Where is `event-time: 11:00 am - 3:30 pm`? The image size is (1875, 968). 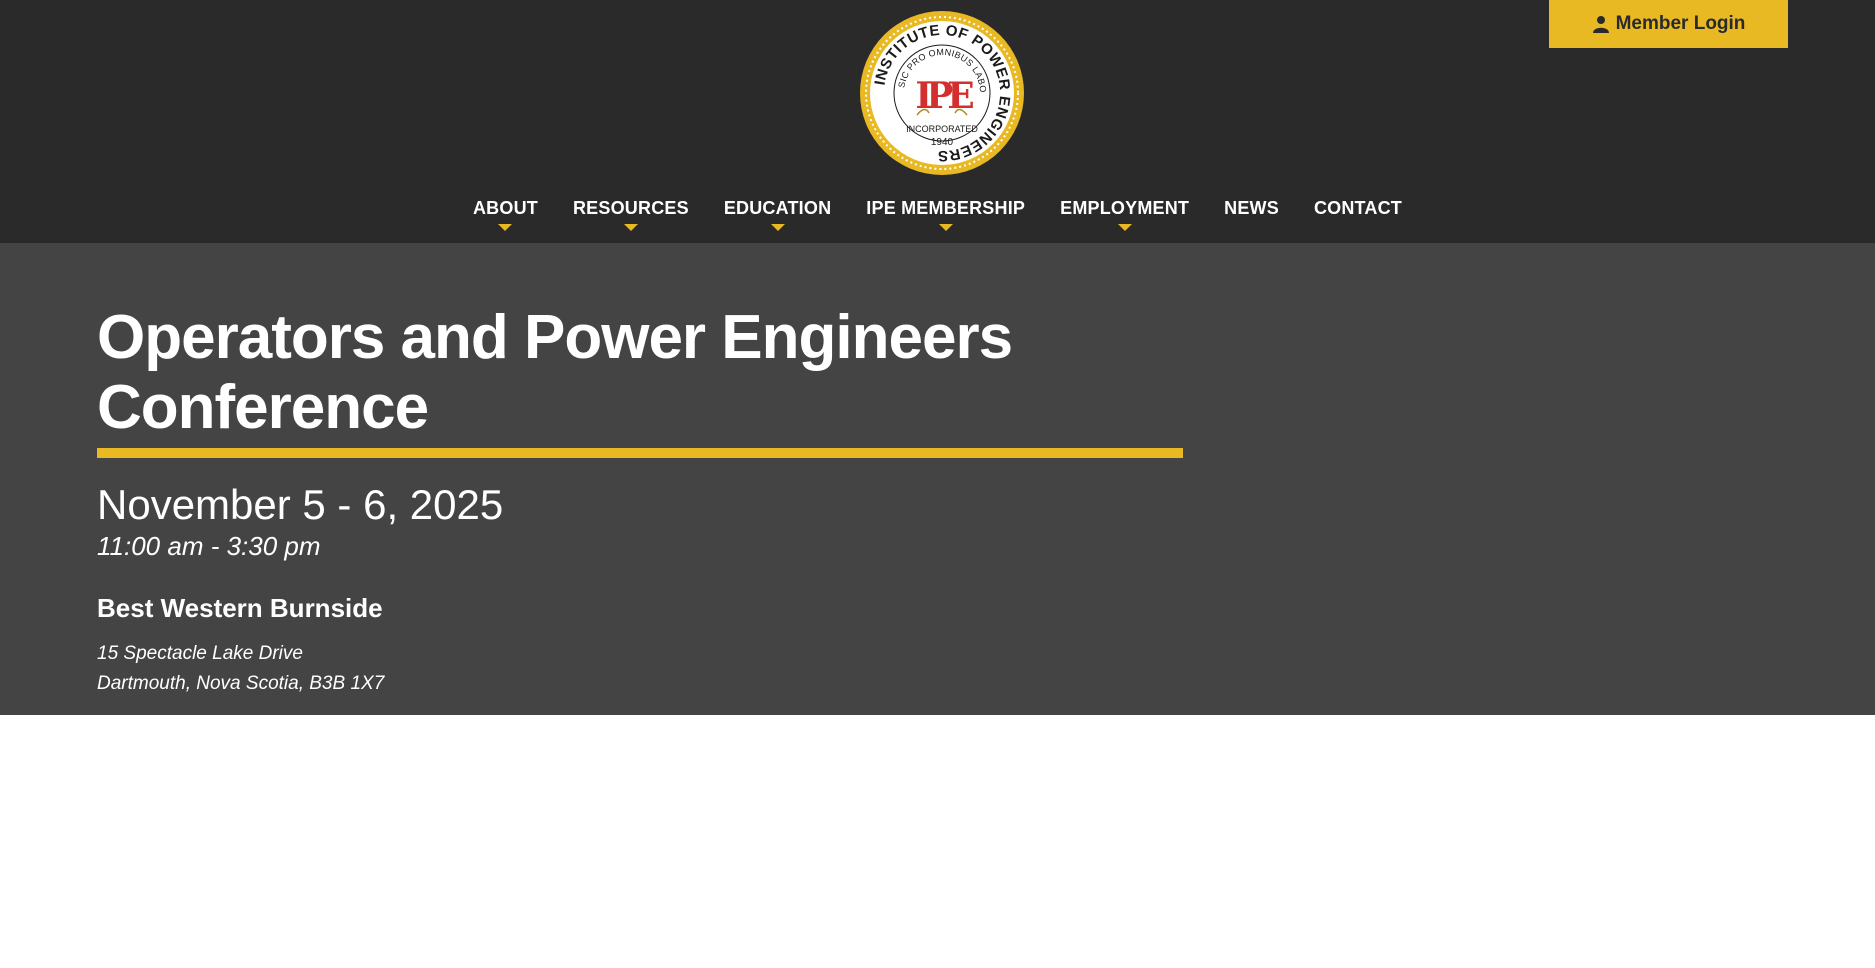
event-time: 11:00 am - 3:30 pm is located at coordinates (209, 546).